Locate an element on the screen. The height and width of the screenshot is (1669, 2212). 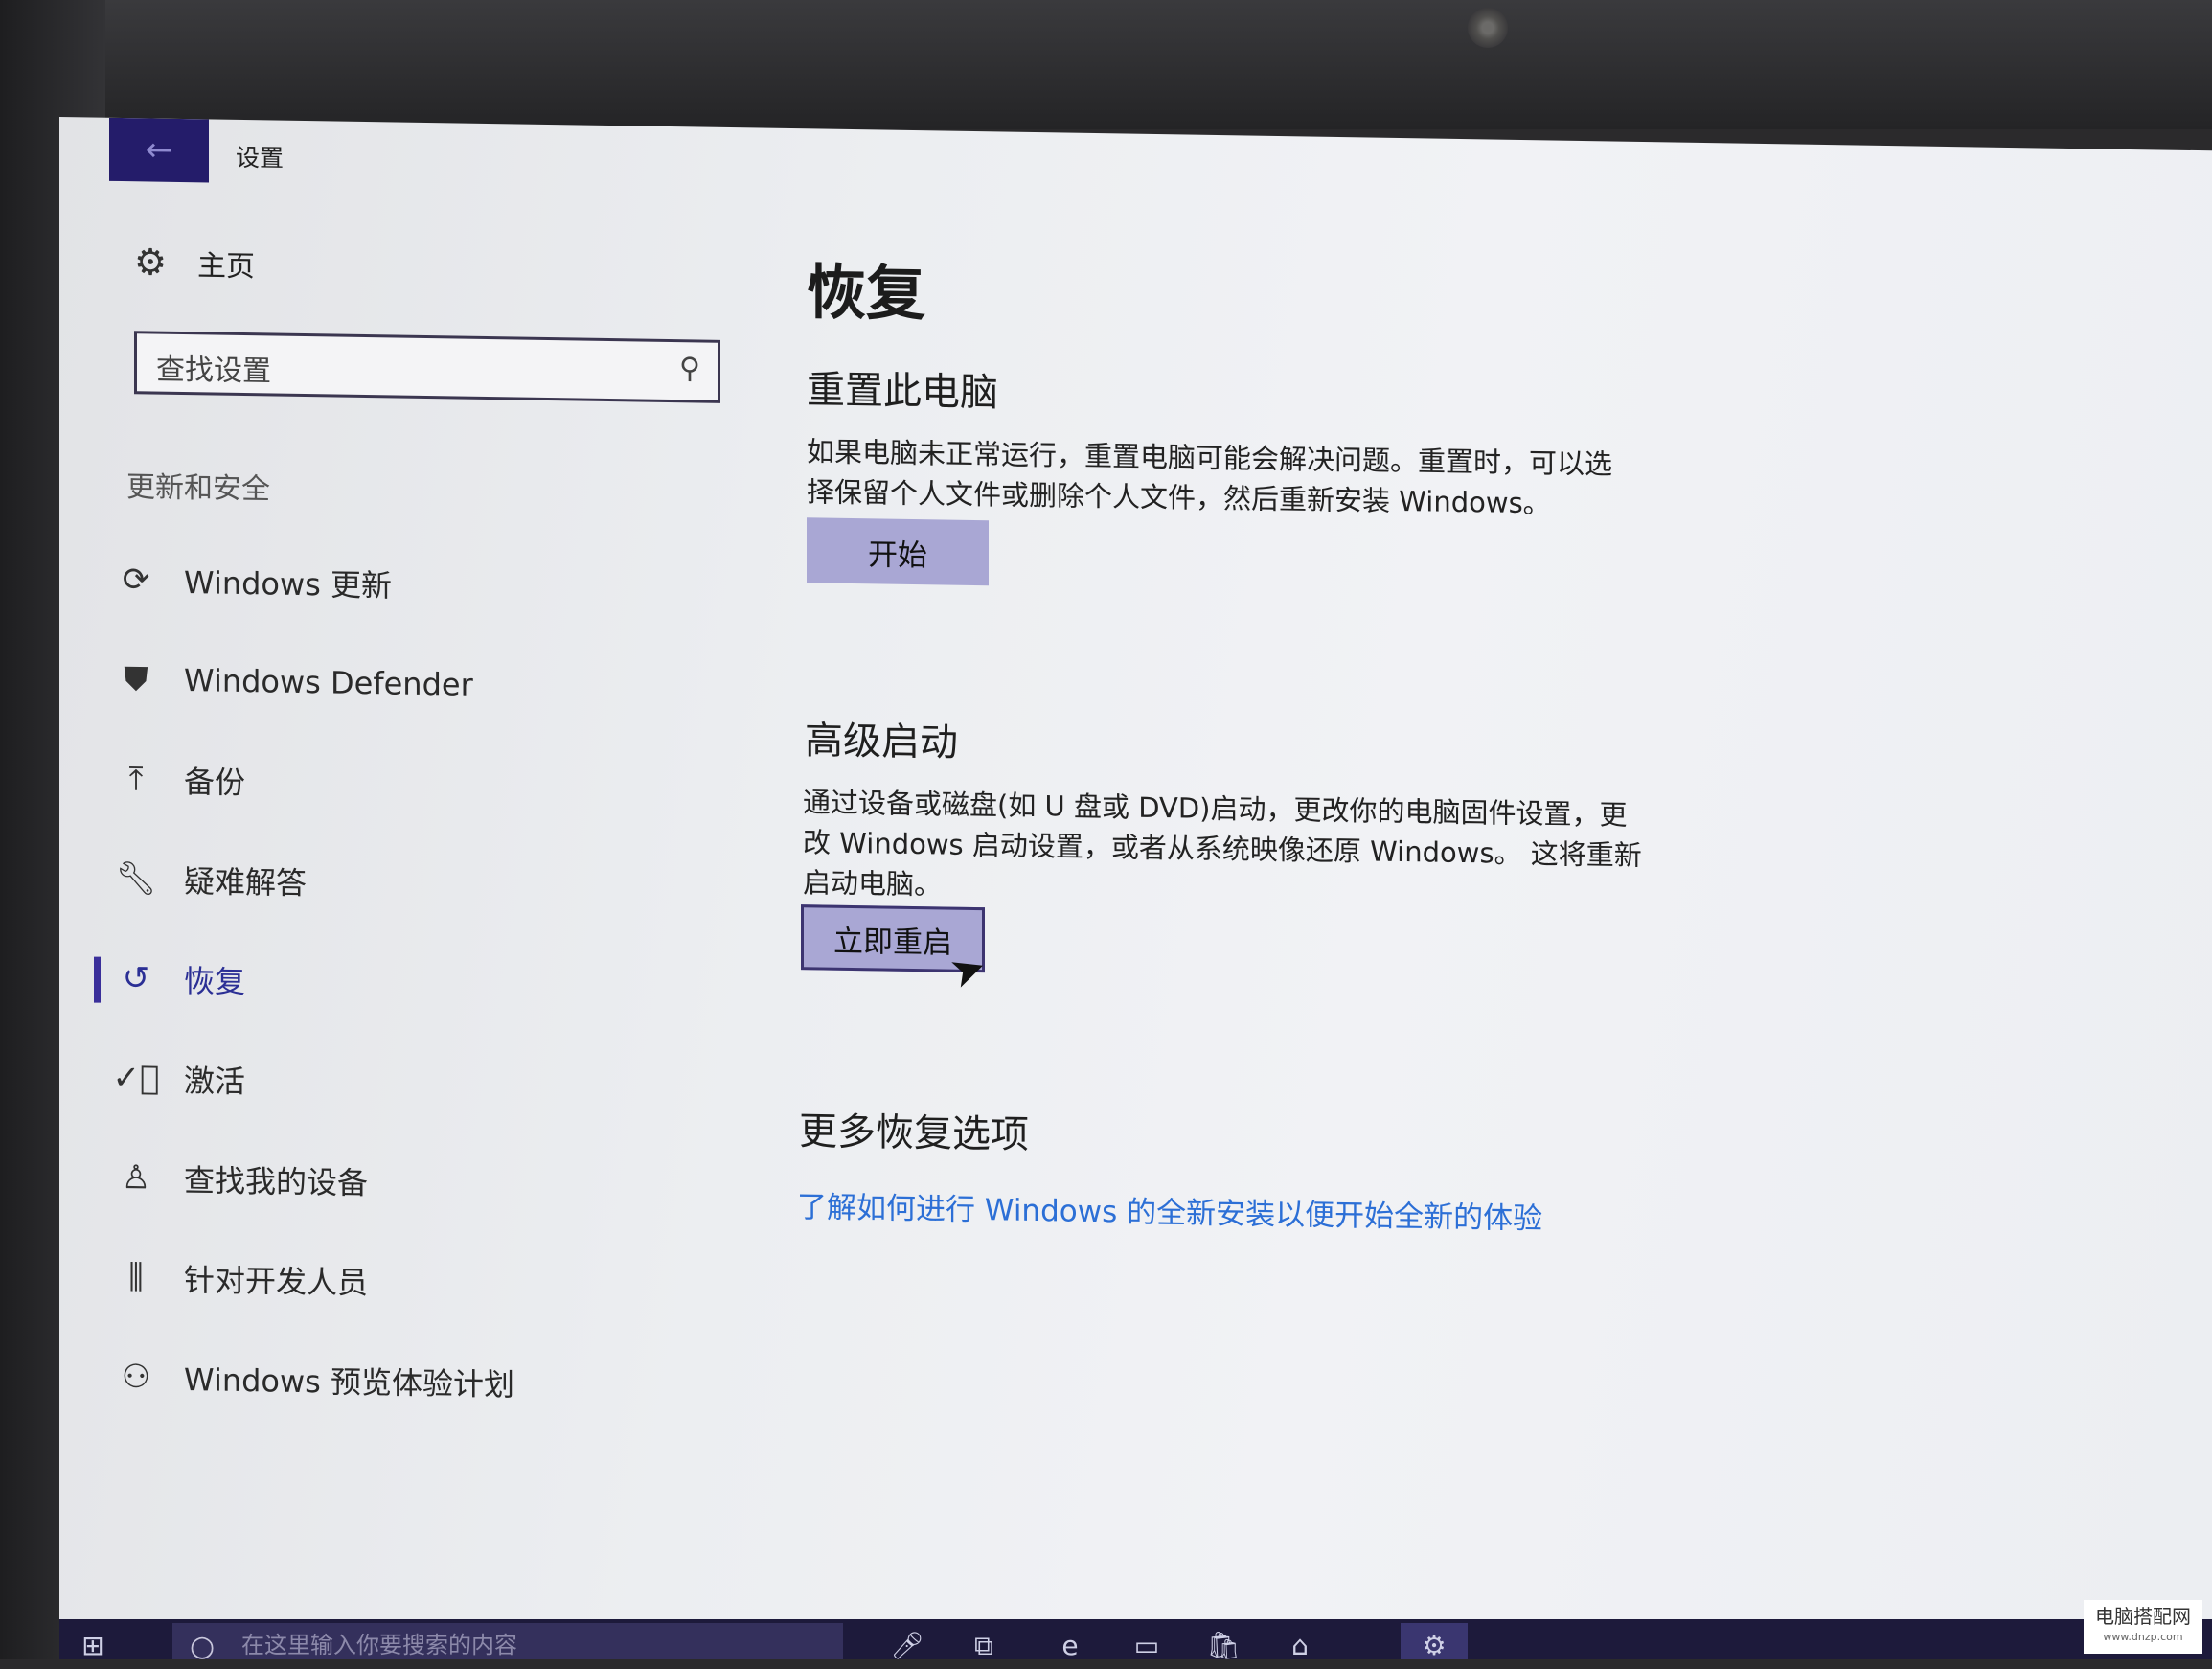
title-bar: ← 设置 is located at coordinates (1135, 167).